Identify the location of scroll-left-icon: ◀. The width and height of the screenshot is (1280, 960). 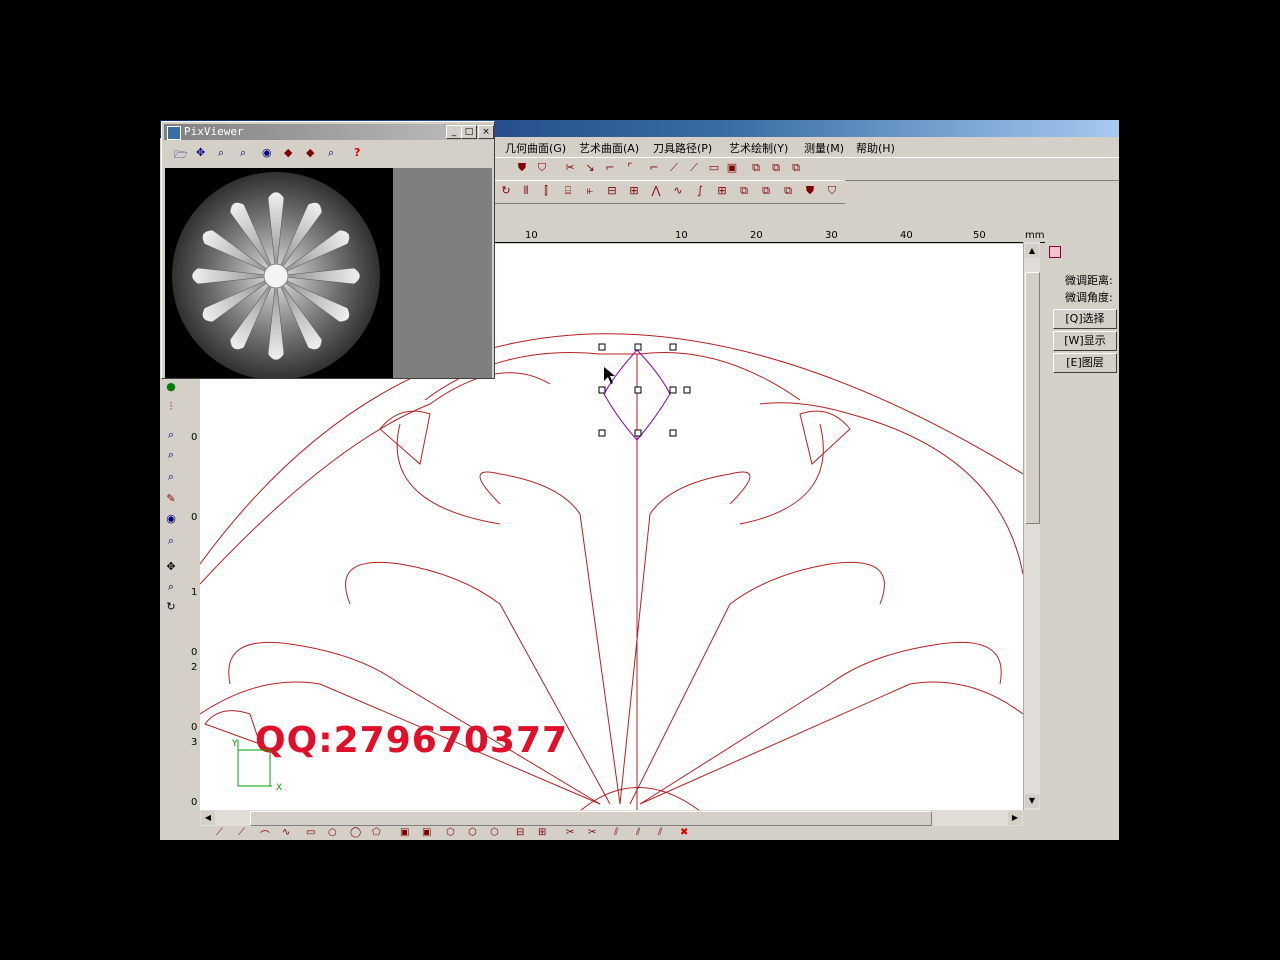
(208, 818).